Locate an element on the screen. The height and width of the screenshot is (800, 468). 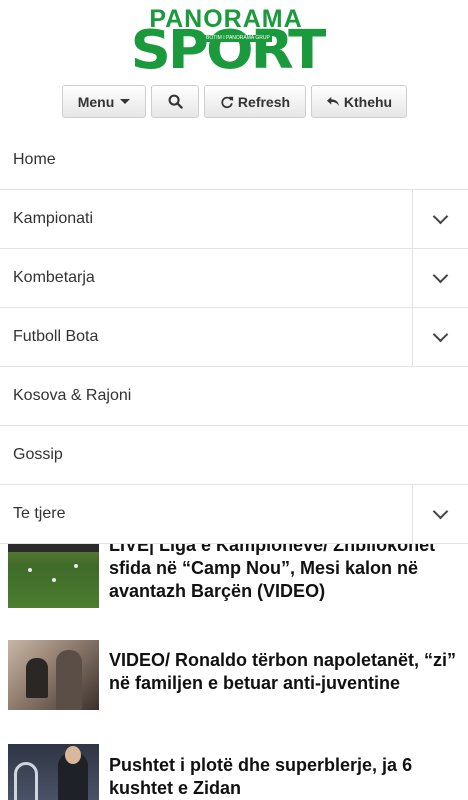
search-button is located at coordinates (175, 101).